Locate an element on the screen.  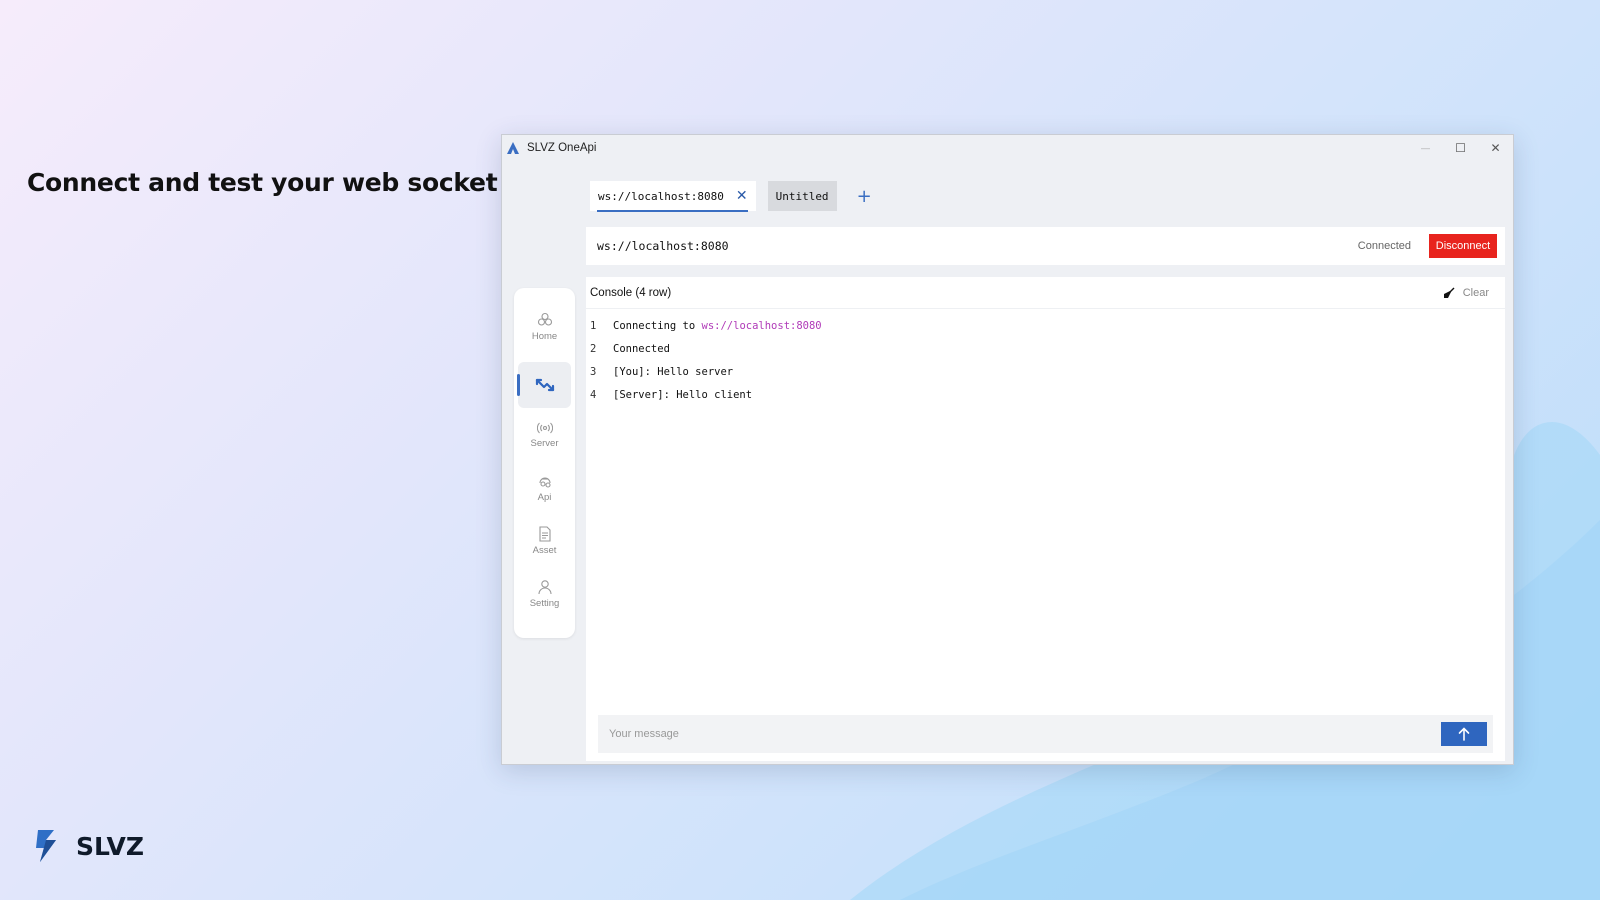
tab-label: Untitled is located at coordinates (802, 196).